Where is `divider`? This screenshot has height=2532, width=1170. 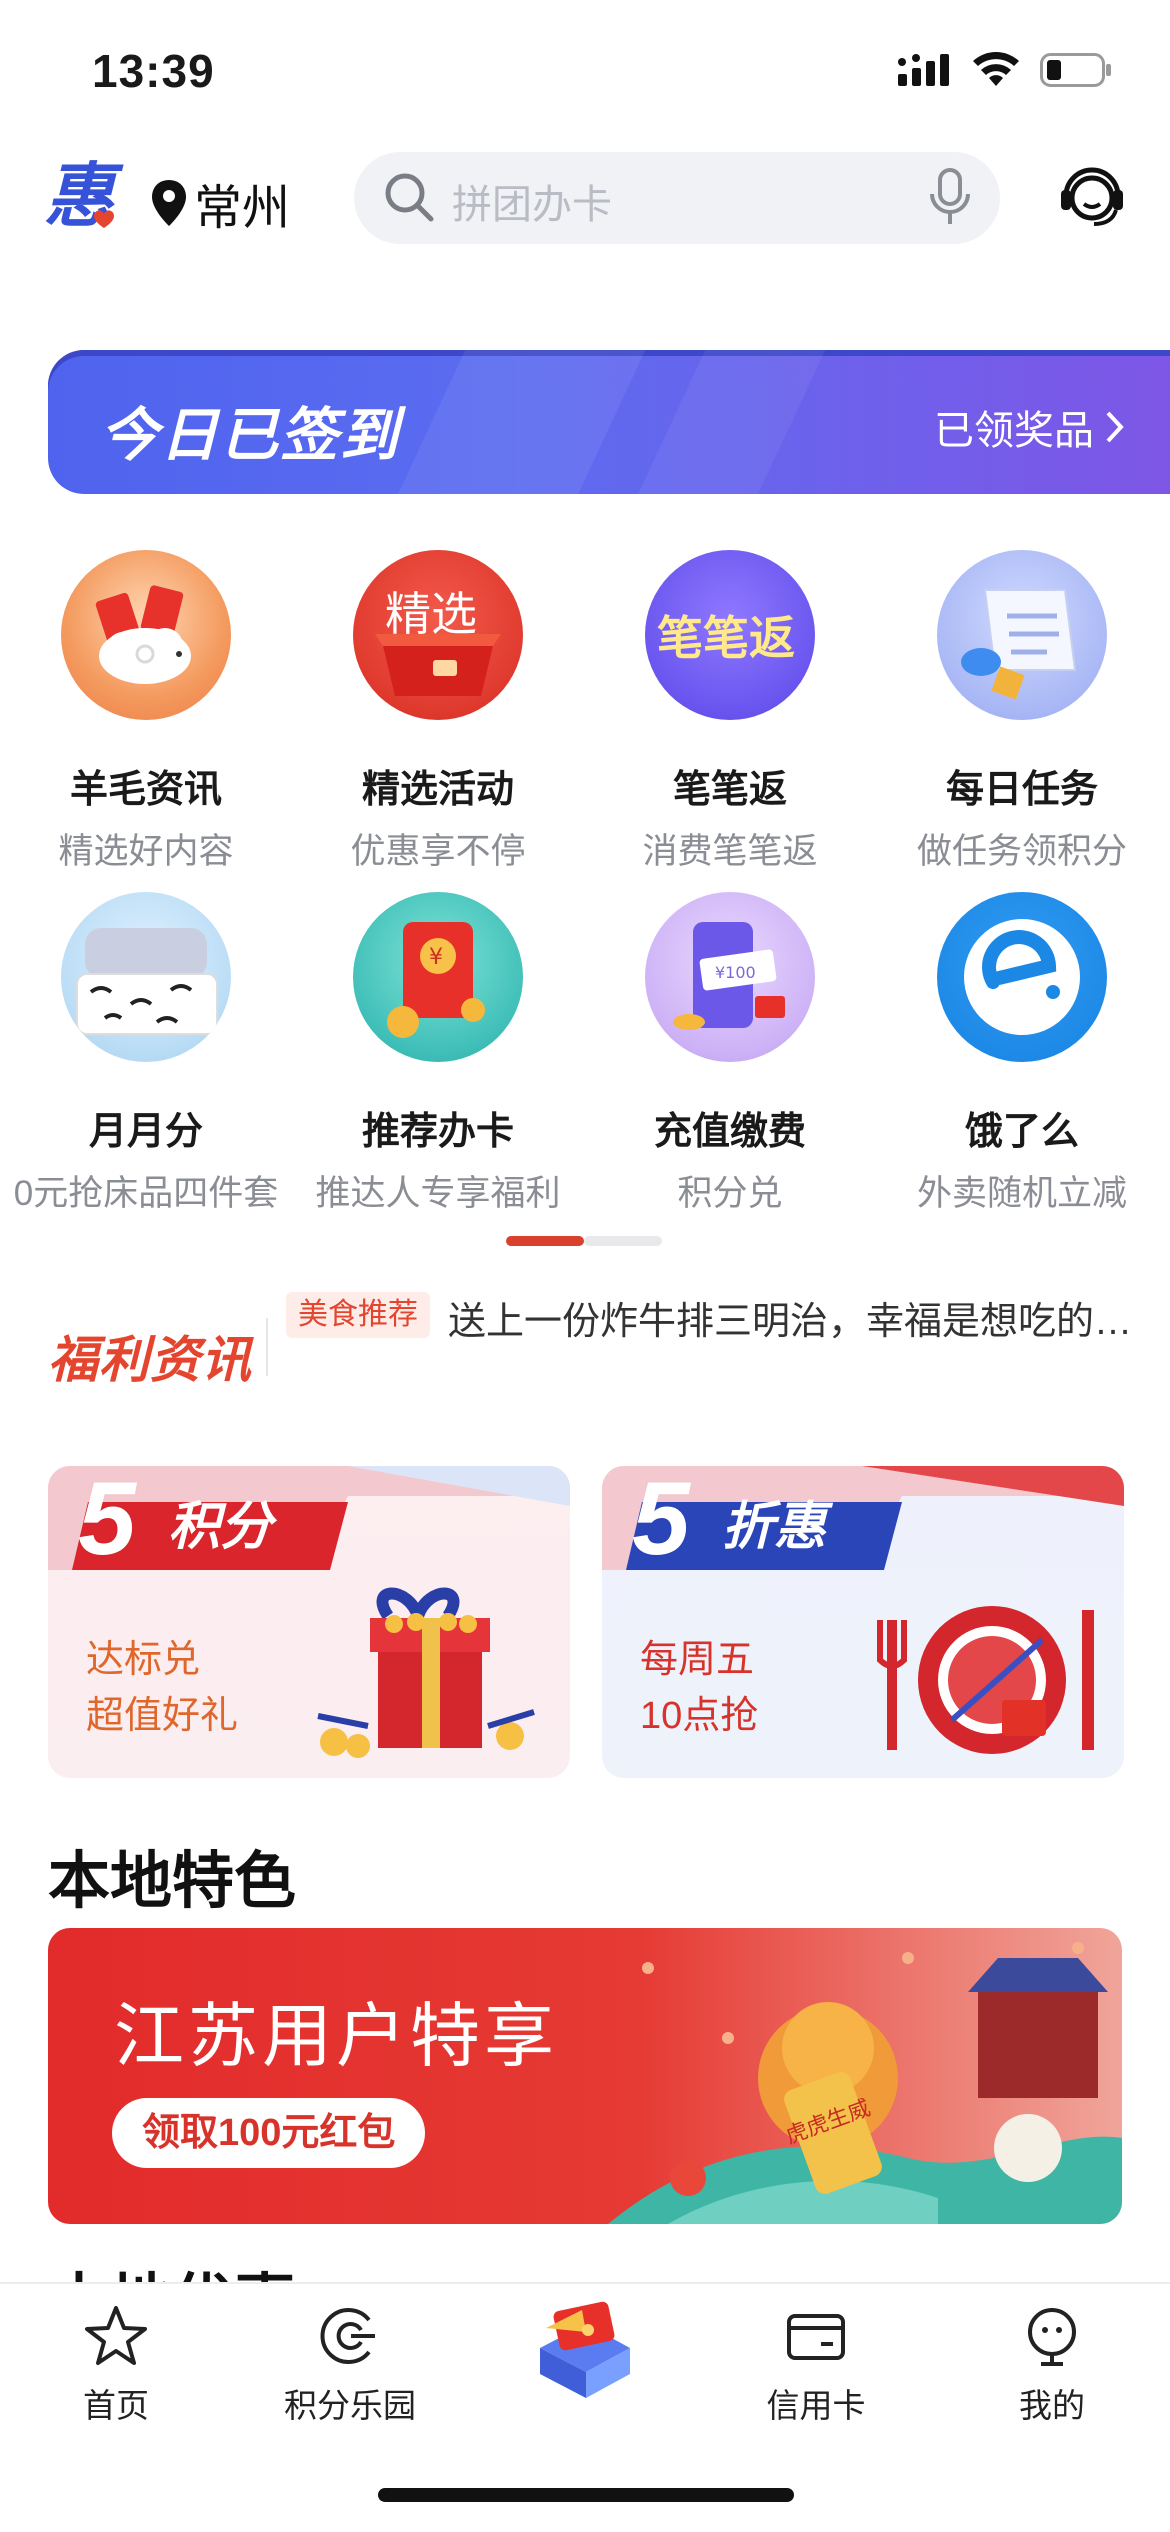 divider is located at coordinates (267, 1347).